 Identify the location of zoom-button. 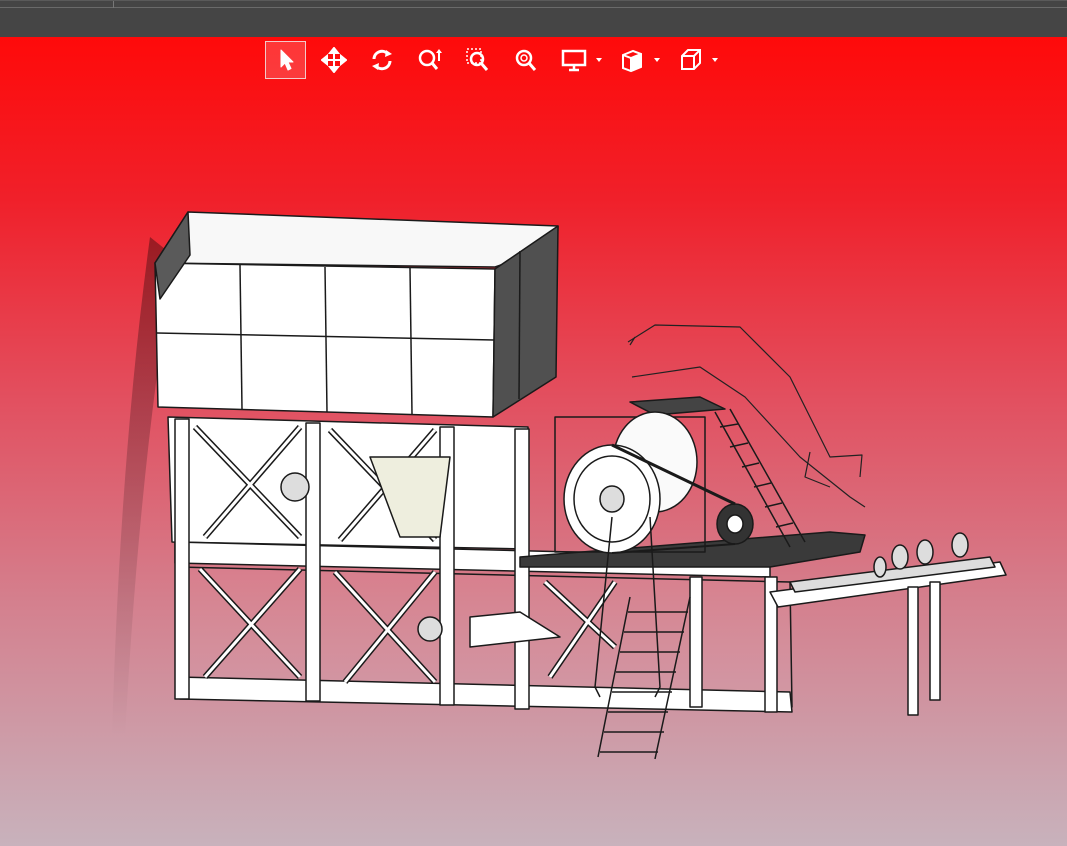
(430, 60).